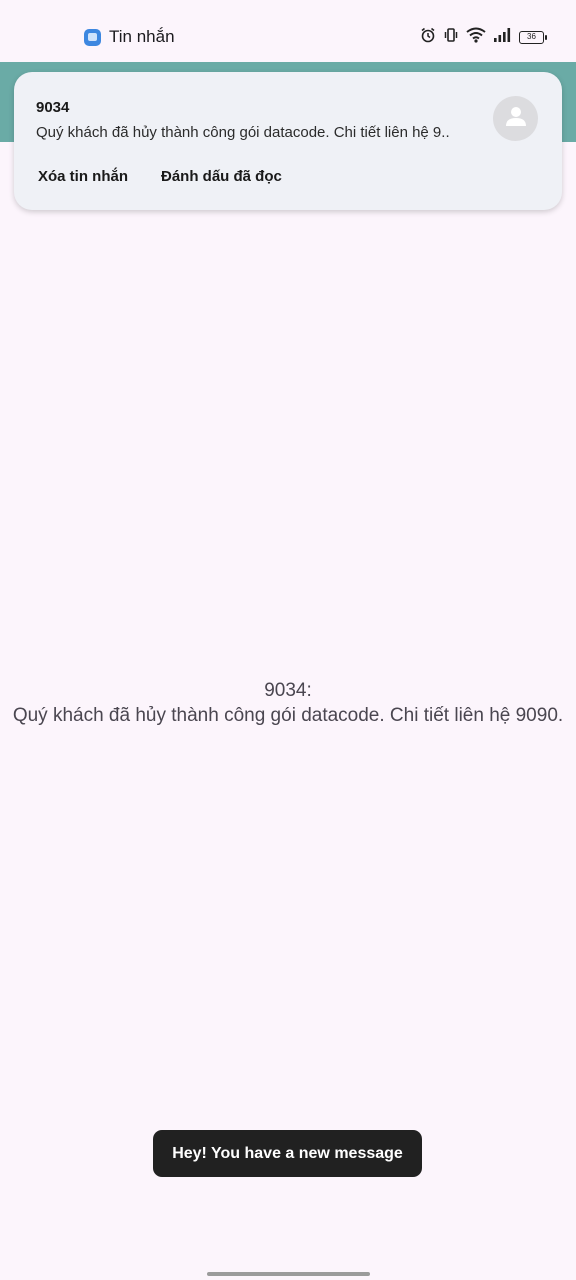 The image size is (576, 1280). What do you see at coordinates (92, 37) in the screenshot?
I see `messages-app-icon` at bounding box center [92, 37].